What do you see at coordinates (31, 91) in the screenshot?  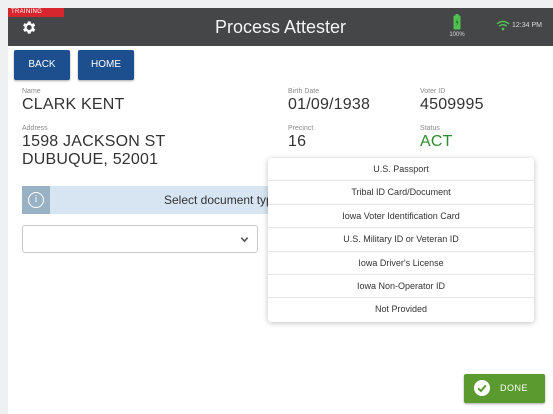 I see `name-label: Name` at bounding box center [31, 91].